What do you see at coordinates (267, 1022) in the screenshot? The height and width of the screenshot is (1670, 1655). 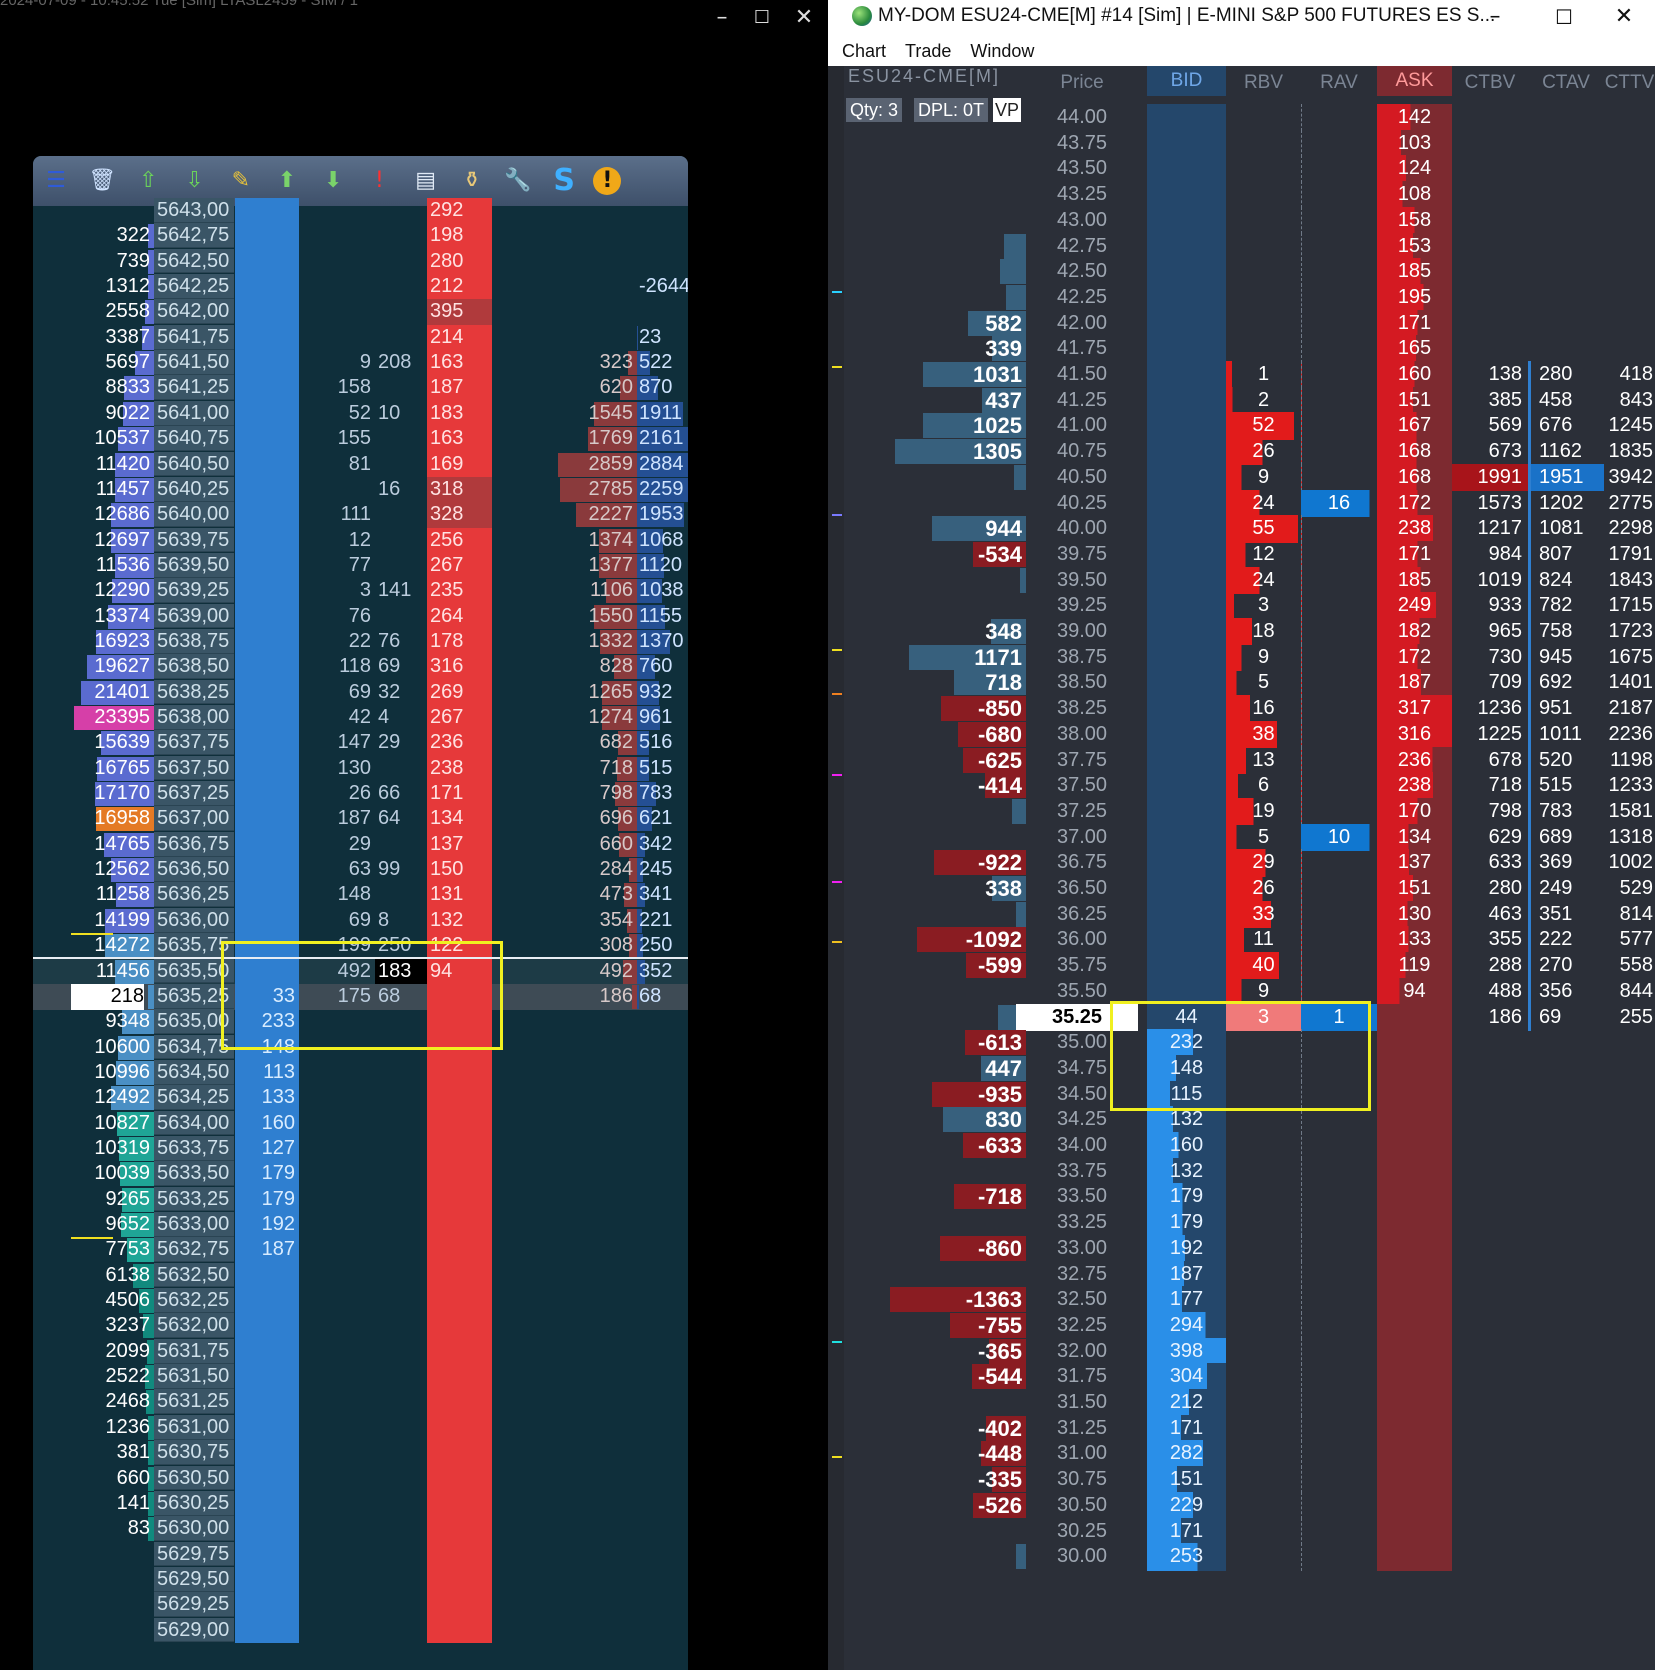 I see `bid-cell: 233` at bounding box center [267, 1022].